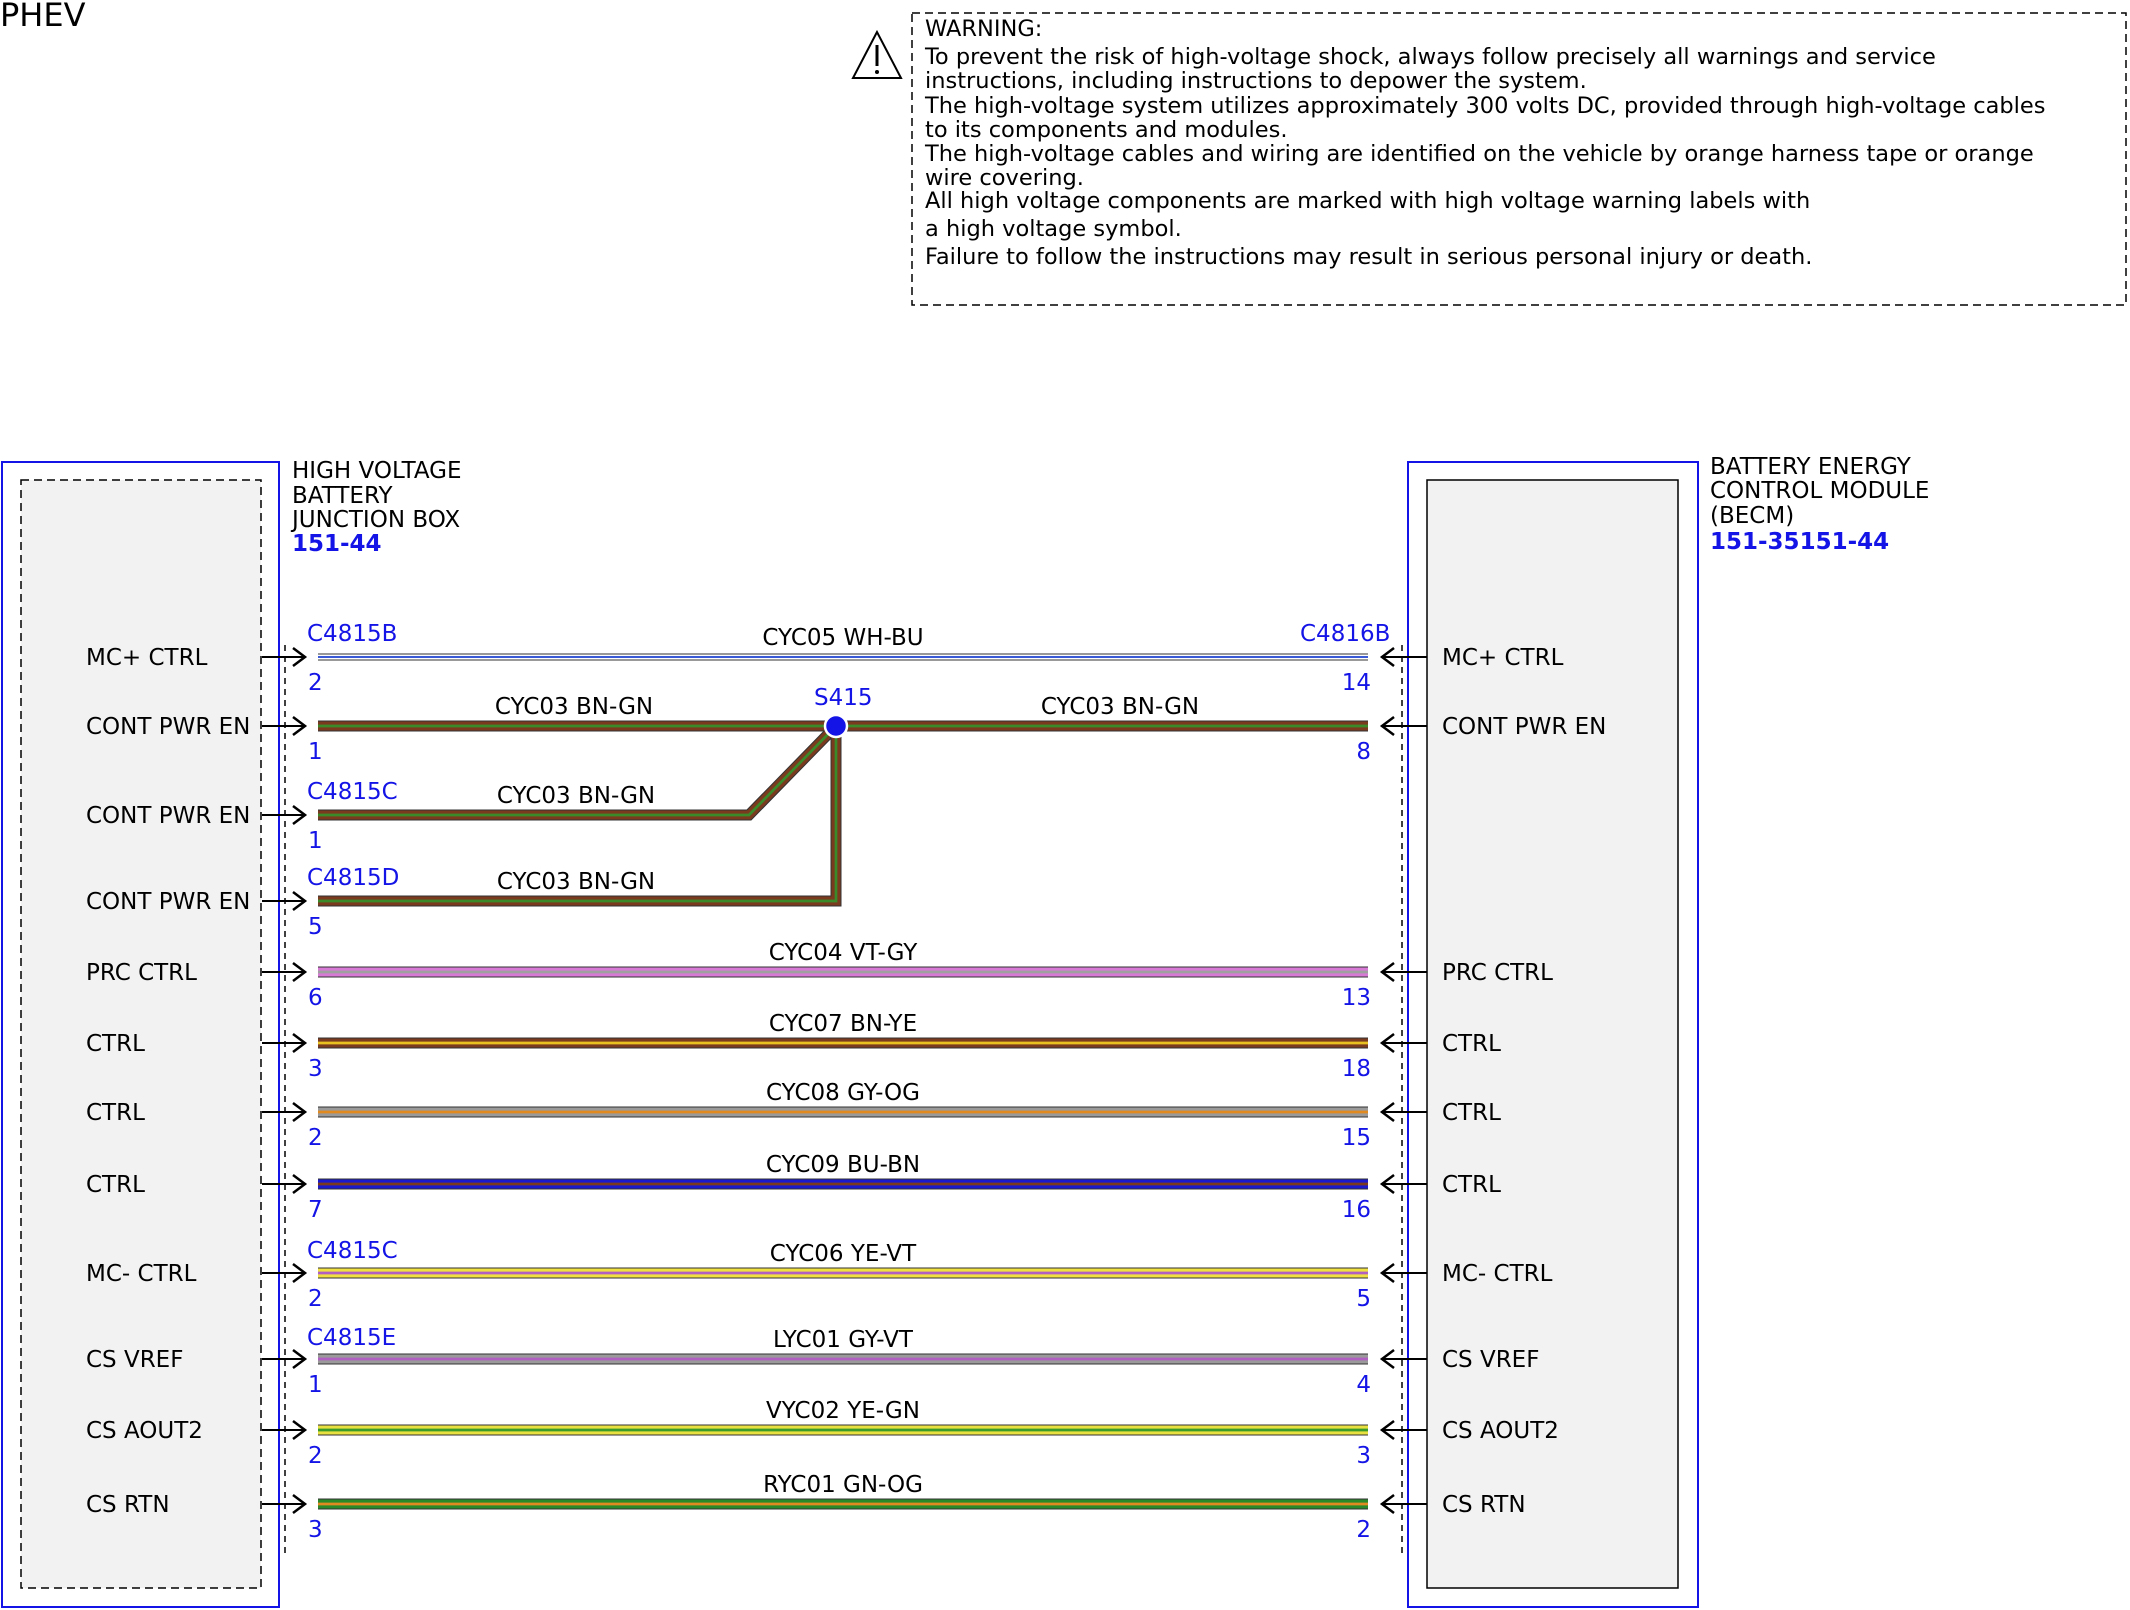  I want to click on splice-label: S415, so click(843, 698).